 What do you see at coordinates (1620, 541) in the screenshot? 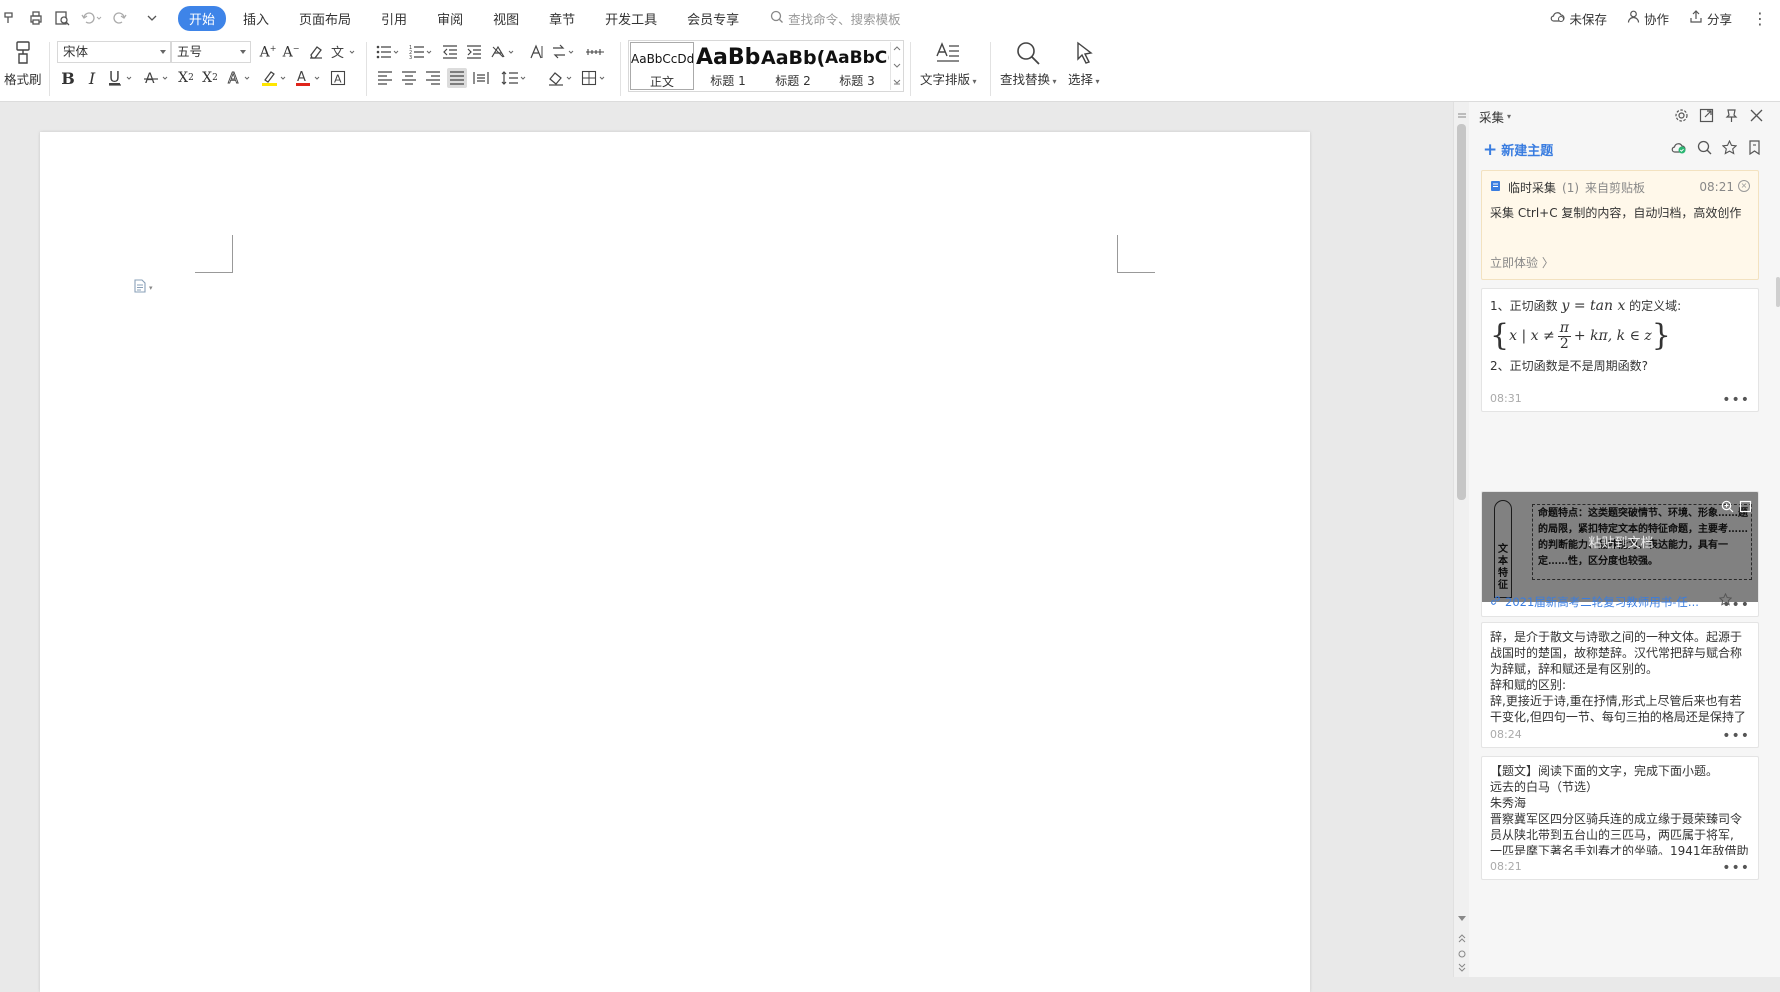
I see `paste-to-document-button: 粘贴到文档` at bounding box center [1620, 541].